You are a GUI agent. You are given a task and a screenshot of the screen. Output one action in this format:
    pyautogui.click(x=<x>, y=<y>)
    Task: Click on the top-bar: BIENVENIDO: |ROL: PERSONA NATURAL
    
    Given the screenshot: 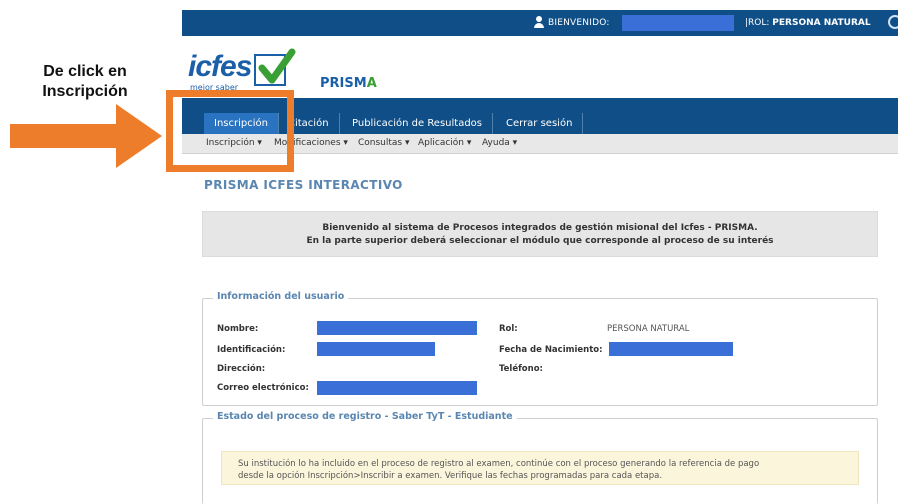 What is the action you would take?
    pyautogui.click(x=540, y=23)
    